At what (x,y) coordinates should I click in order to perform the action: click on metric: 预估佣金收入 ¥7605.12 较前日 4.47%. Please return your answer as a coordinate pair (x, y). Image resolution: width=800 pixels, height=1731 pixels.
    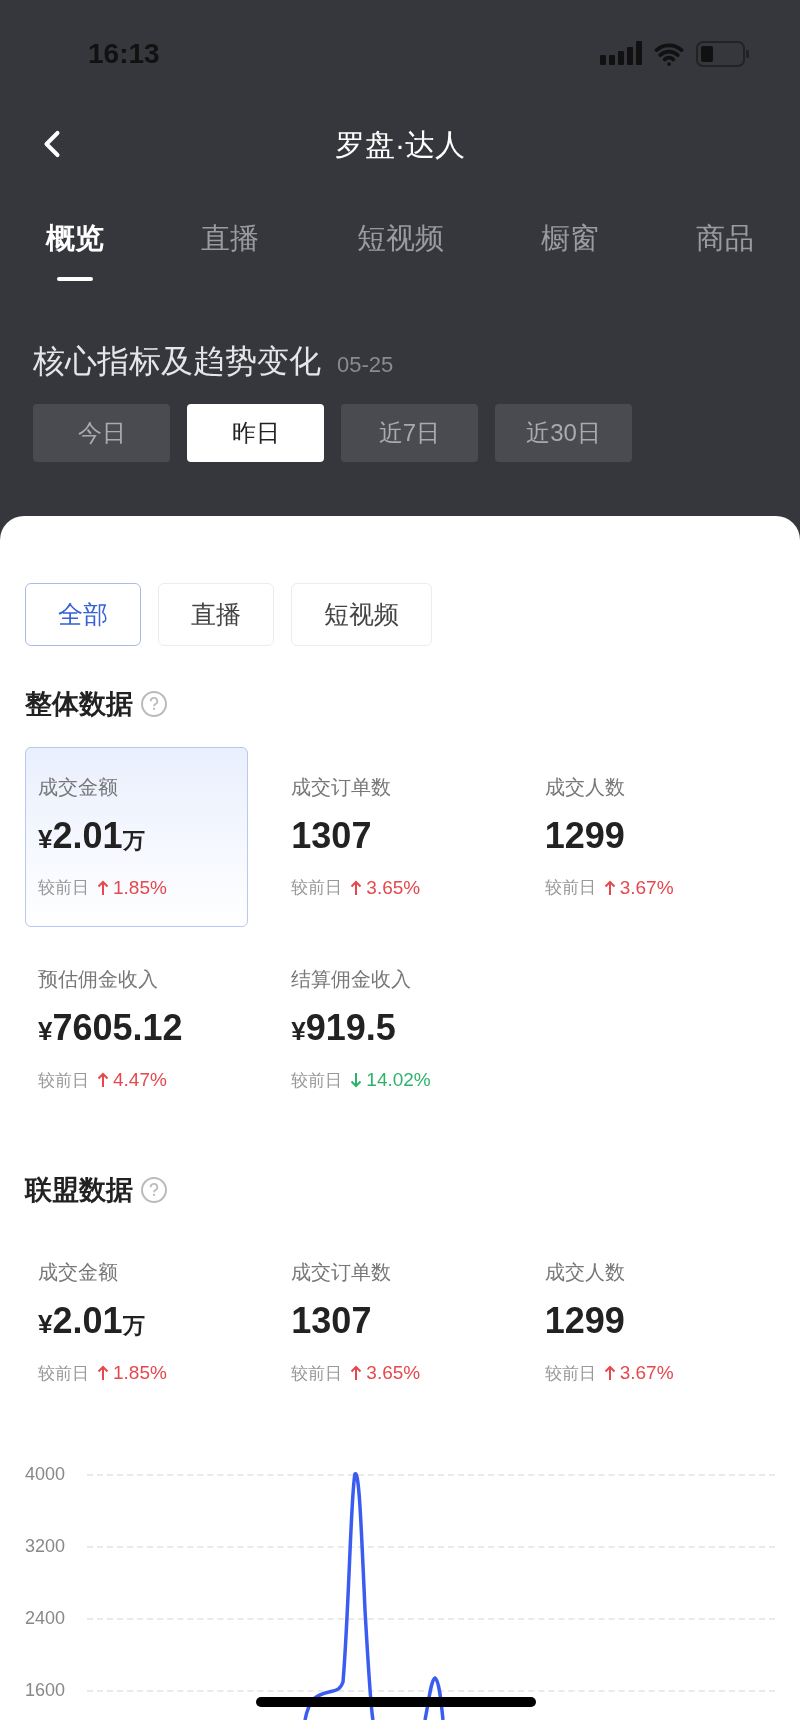
    Looking at the image, I should click on (137, 1029).